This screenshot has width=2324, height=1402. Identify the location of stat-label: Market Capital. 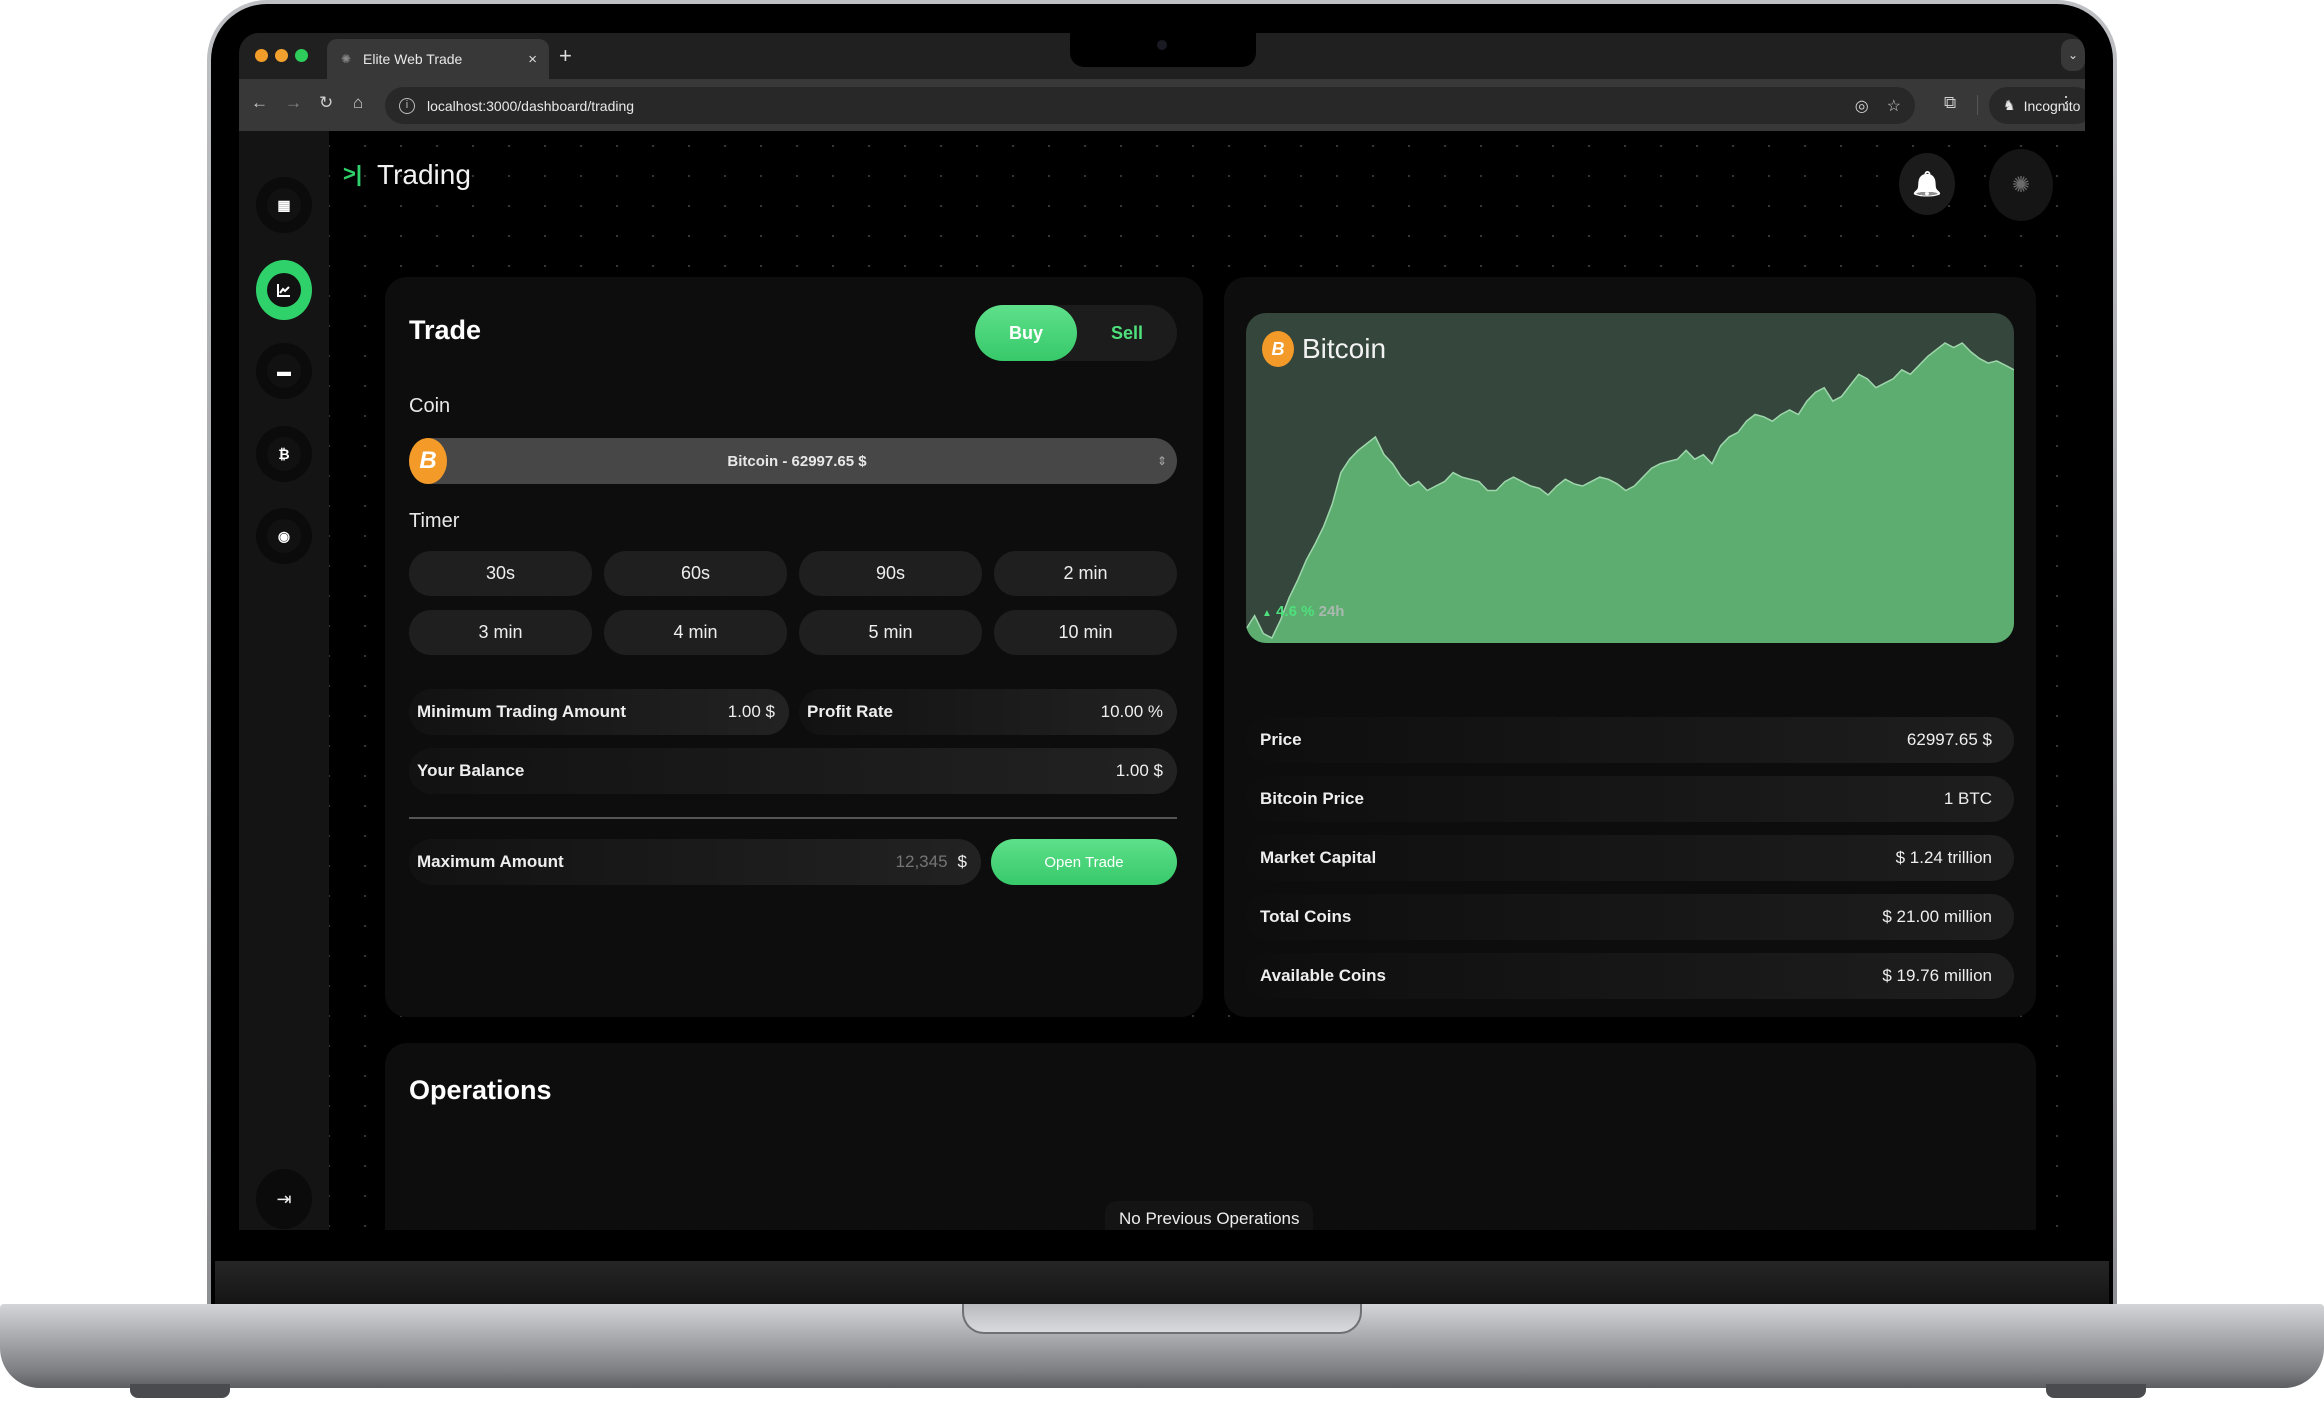
(1318, 857).